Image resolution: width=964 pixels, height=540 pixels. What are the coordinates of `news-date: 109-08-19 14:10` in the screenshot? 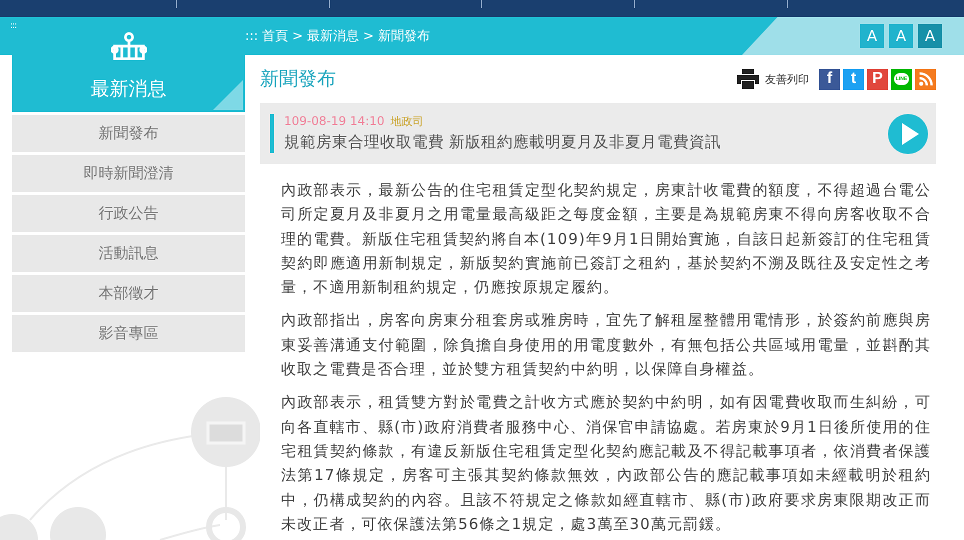 It's located at (334, 121).